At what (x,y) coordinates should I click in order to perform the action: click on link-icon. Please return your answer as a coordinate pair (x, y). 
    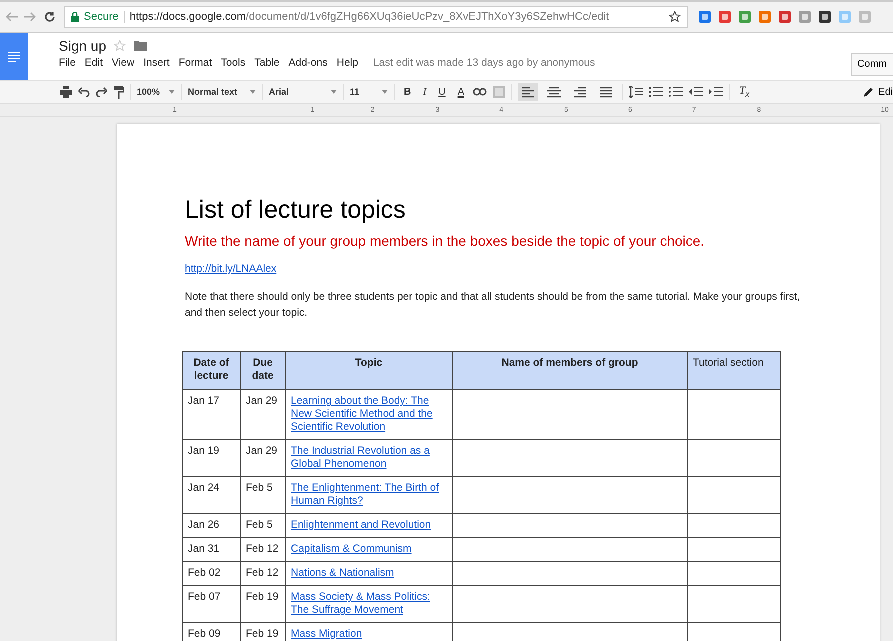
    Looking at the image, I should click on (480, 92).